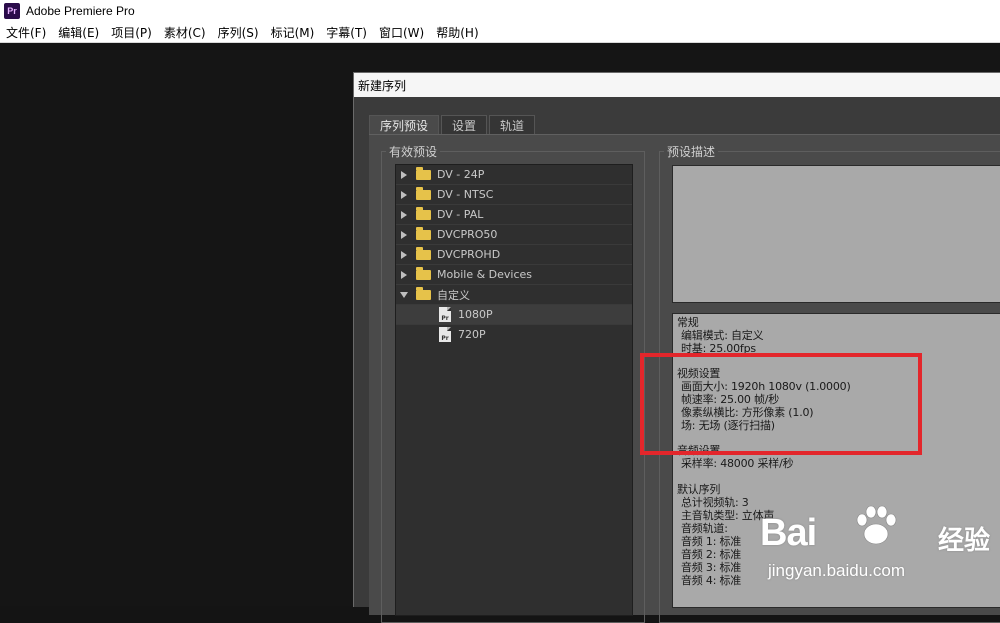  I want to click on title-bar: Pr Adobe Premiere Pro, so click(500, 11).